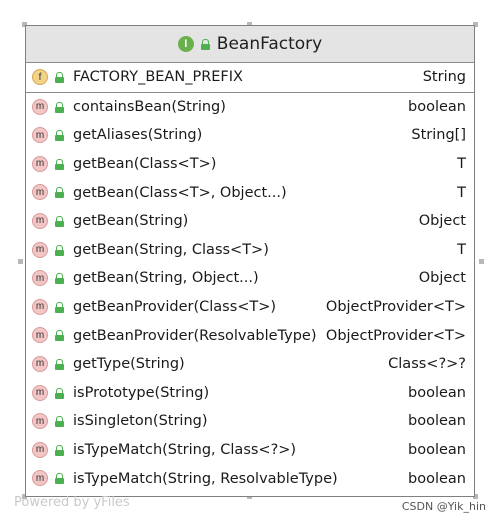 Image resolution: width=500 pixels, height=523 pixels. Describe the element at coordinates (205, 478) in the screenshot. I see `method-signature: isTypeMatch(String, ResolvableType)` at that location.